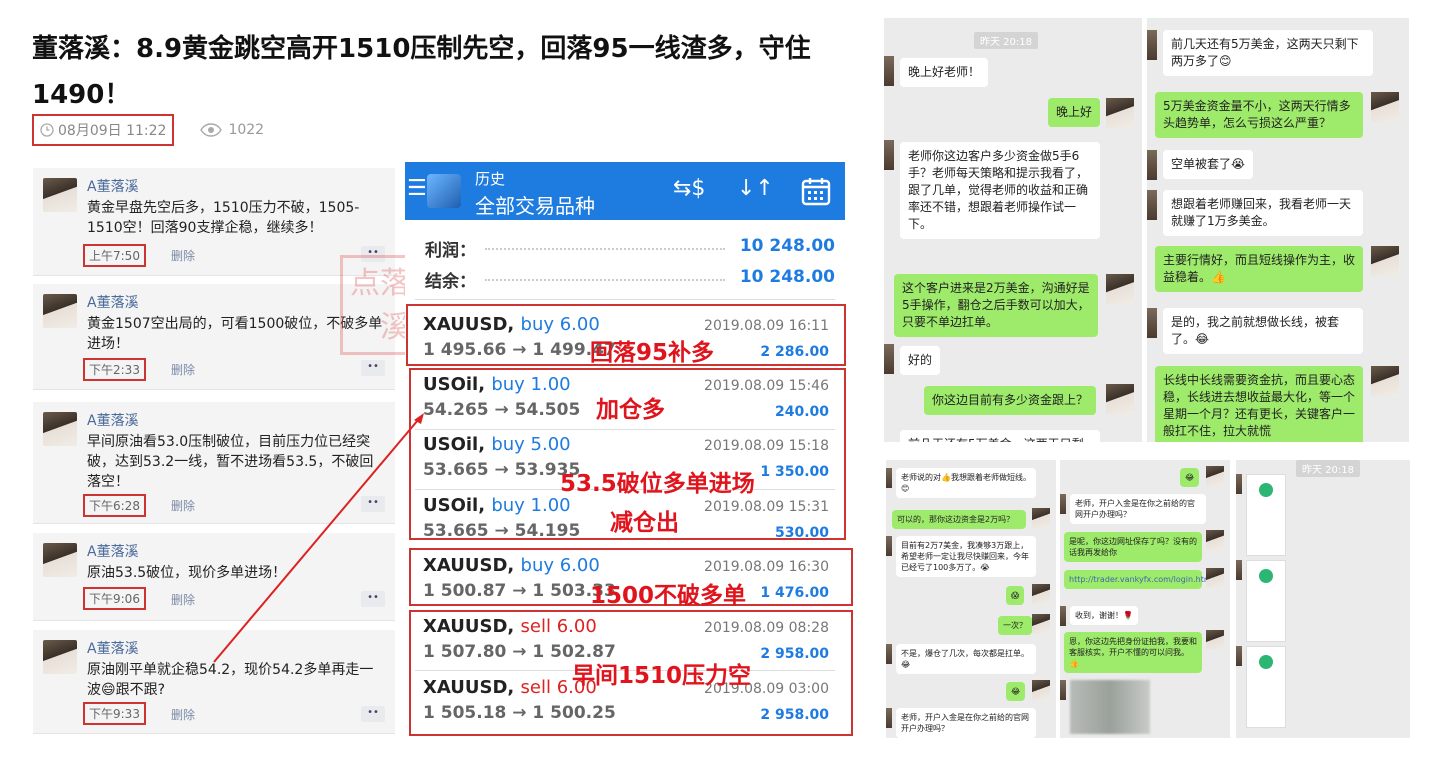 The height and width of the screenshot is (762, 1430). Describe the element at coordinates (1104, 615) in the screenshot. I see `chat-message: 收到，谢谢！🌹` at that location.